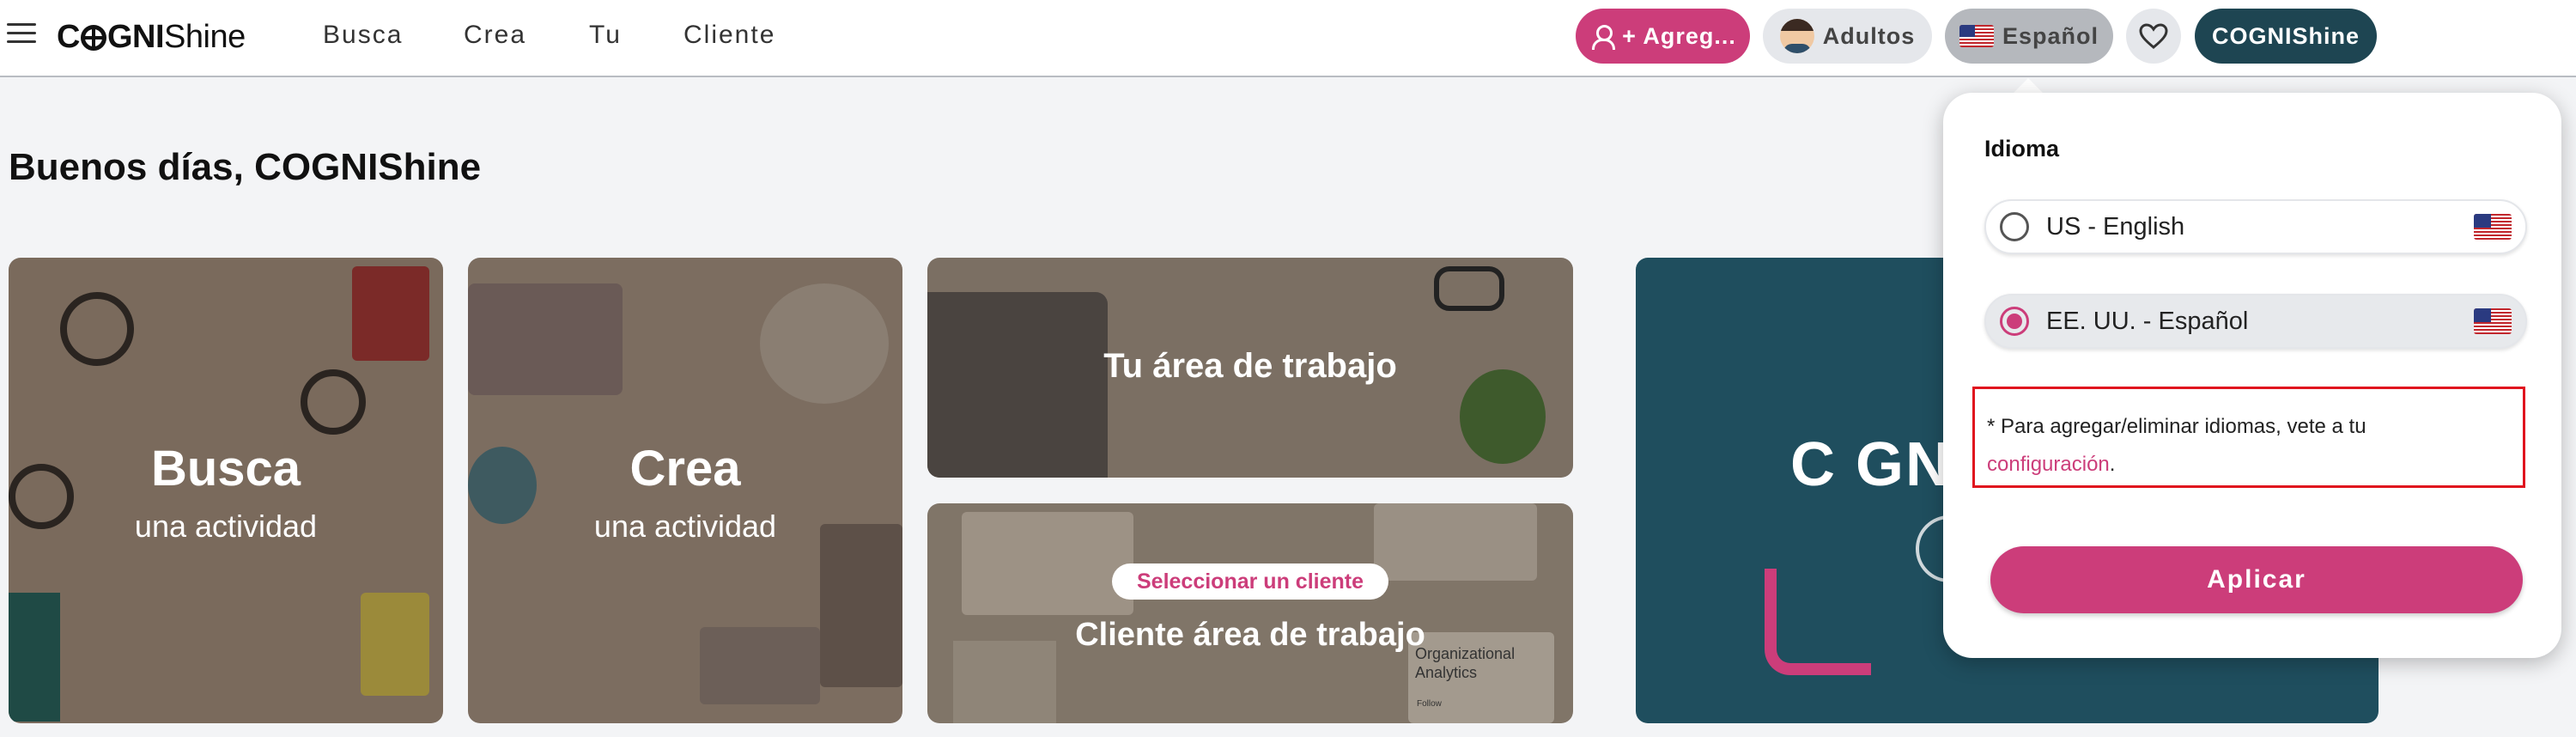 This screenshot has height=737, width=2576. What do you see at coordinates (495, 35) in the screenshot?
I see `nav-crea: Crea` at bounding box center [495, 35].